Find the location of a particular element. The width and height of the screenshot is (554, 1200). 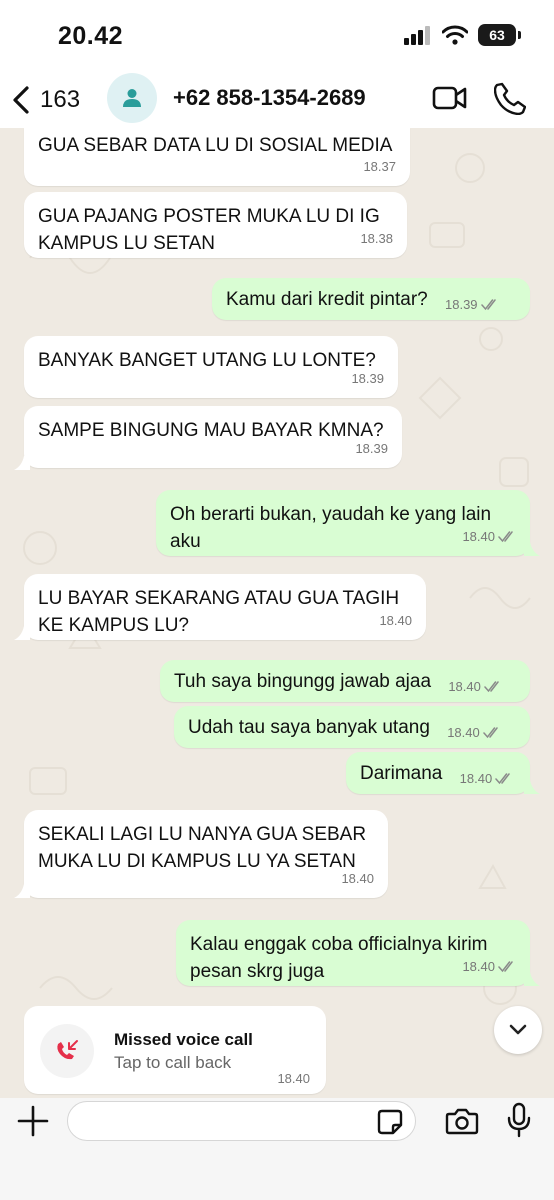

unread-count: 163 is located at coordinates (60, 99).